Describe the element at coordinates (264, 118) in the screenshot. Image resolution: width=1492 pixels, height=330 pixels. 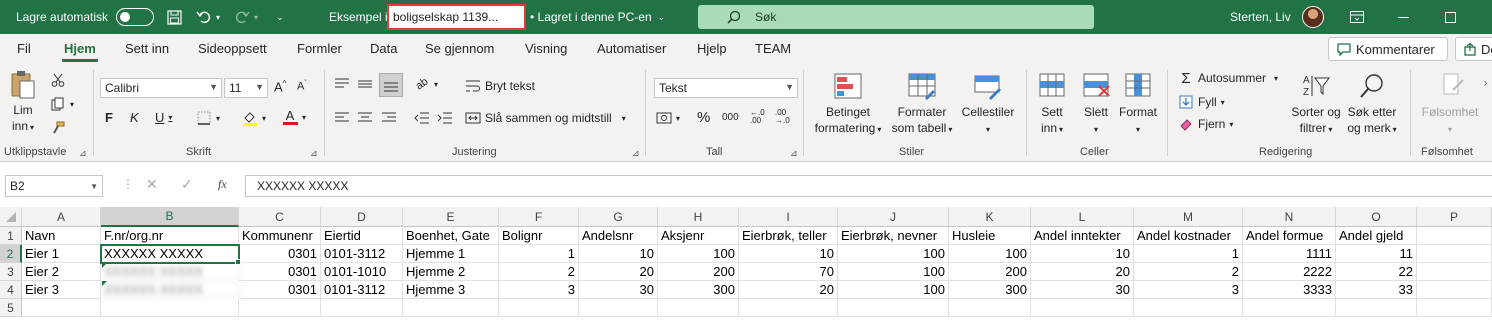
I see `fill-color-dropdown-icon: ▾` at that location.